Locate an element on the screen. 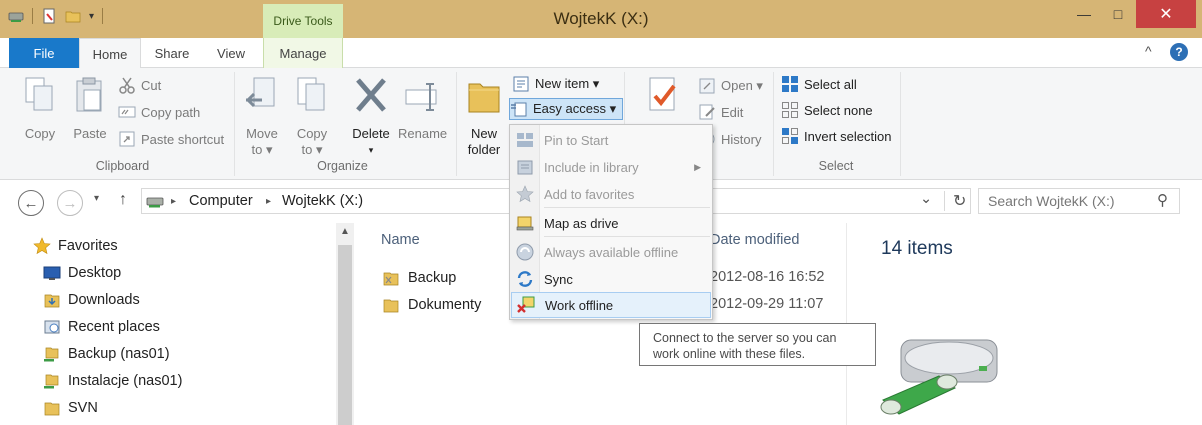 The height and width of the screenshot is (425, 1202). menu-item-map-as-drive: Map as drive is located at coordinates (611, 223).